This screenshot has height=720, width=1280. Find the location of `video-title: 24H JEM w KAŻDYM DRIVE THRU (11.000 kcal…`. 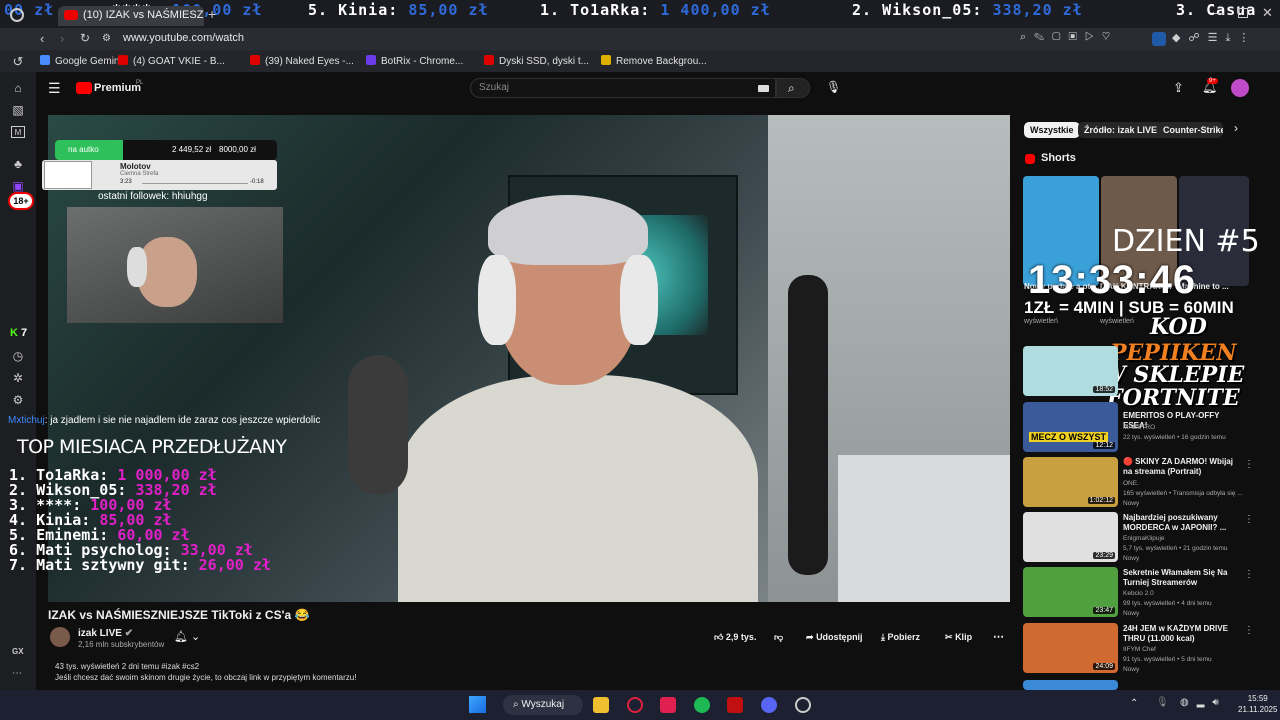

video-title: 24H JEM w KAŻDYM DRIVE THRU (11.000 kcal… is located at coordinates (1183, 634).